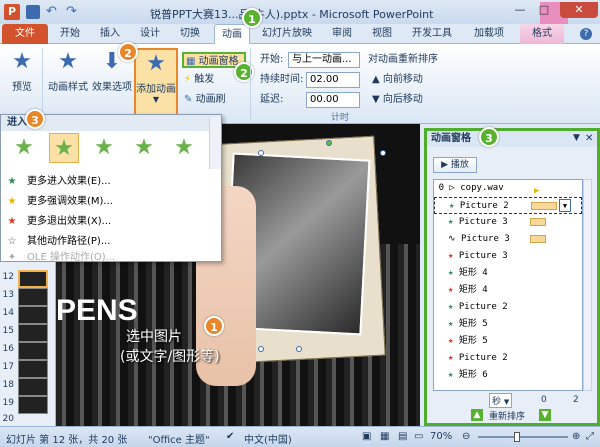 This screenshot has width=600, height=447. I want to click on tab-addins: 加载项, so click(489, 34).